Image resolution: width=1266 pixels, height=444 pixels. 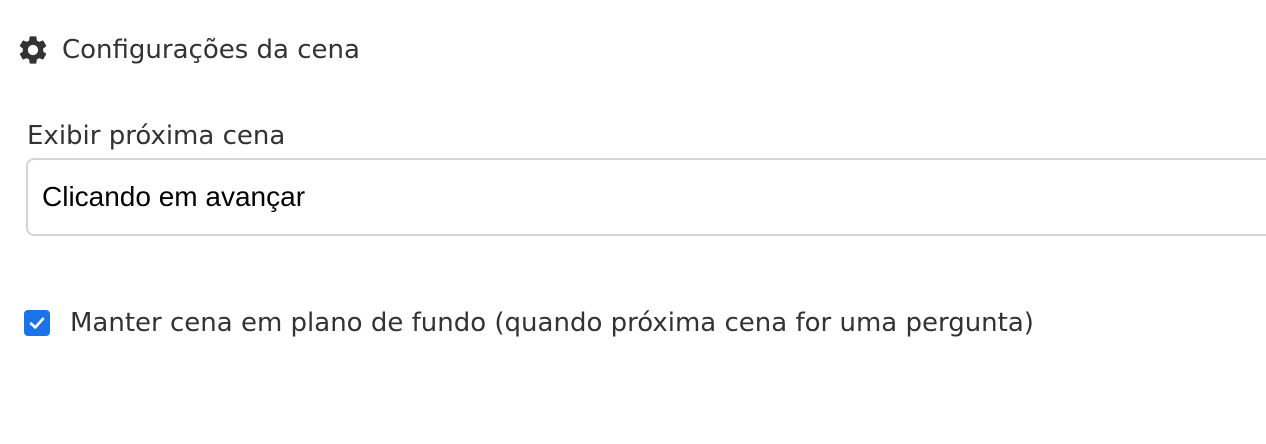 I want to click on section-header: Configurações da cena, so click(x=188, y=50).